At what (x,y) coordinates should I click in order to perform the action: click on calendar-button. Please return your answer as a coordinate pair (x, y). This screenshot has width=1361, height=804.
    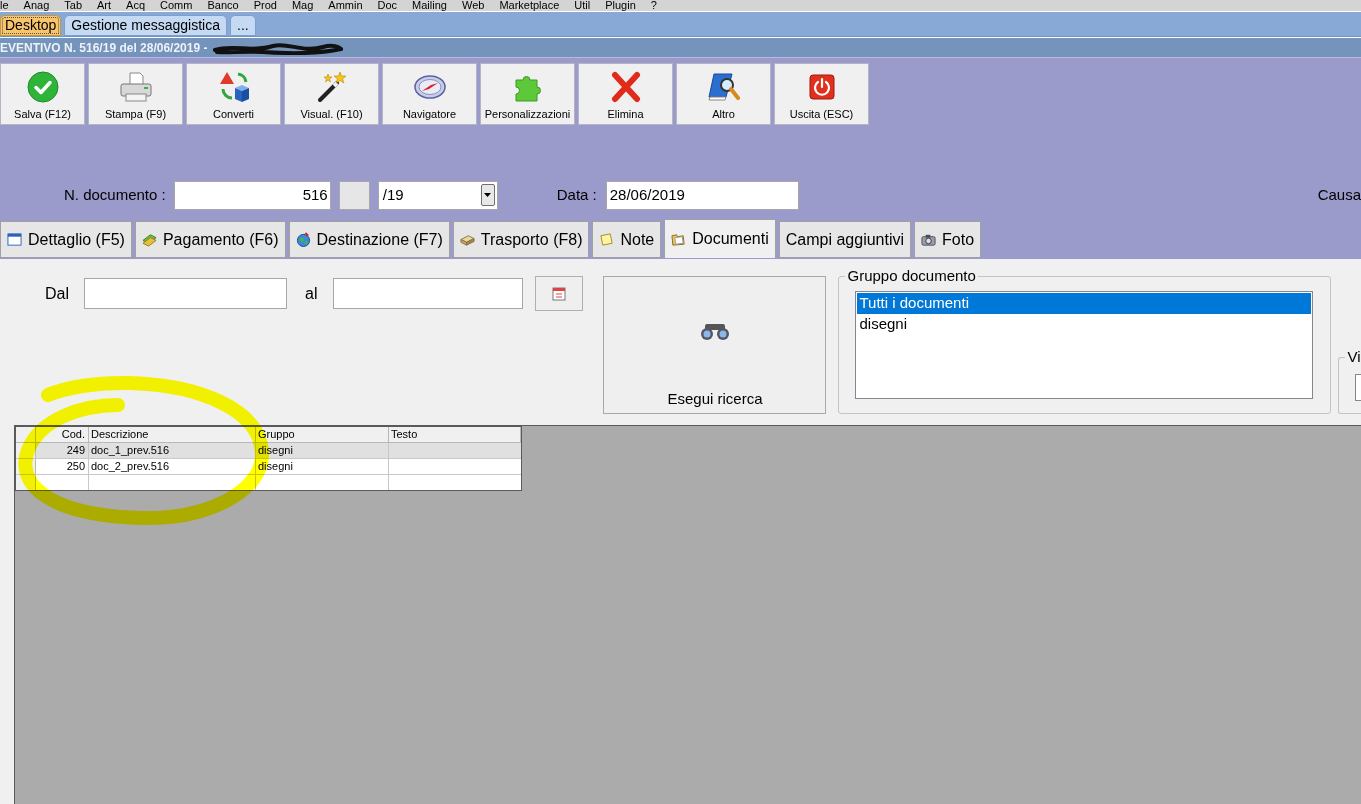
    Looking at the image, I should click on (559, 293).